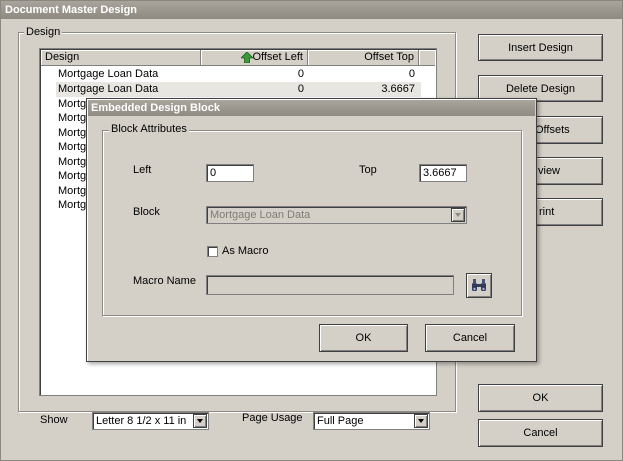 The width and height of the screenshot is (623, 461). Describe the element at coordinates (245, 251) in the screenshot. I see `as-macro-label: As Macro` at that location.